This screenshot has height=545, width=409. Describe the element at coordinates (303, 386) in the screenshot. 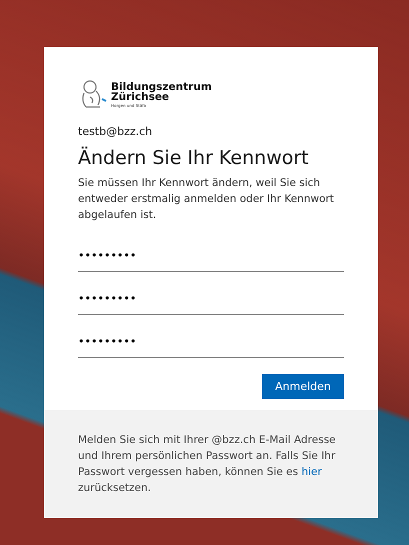

I see `sign-in-button: Anmelden` at that location.